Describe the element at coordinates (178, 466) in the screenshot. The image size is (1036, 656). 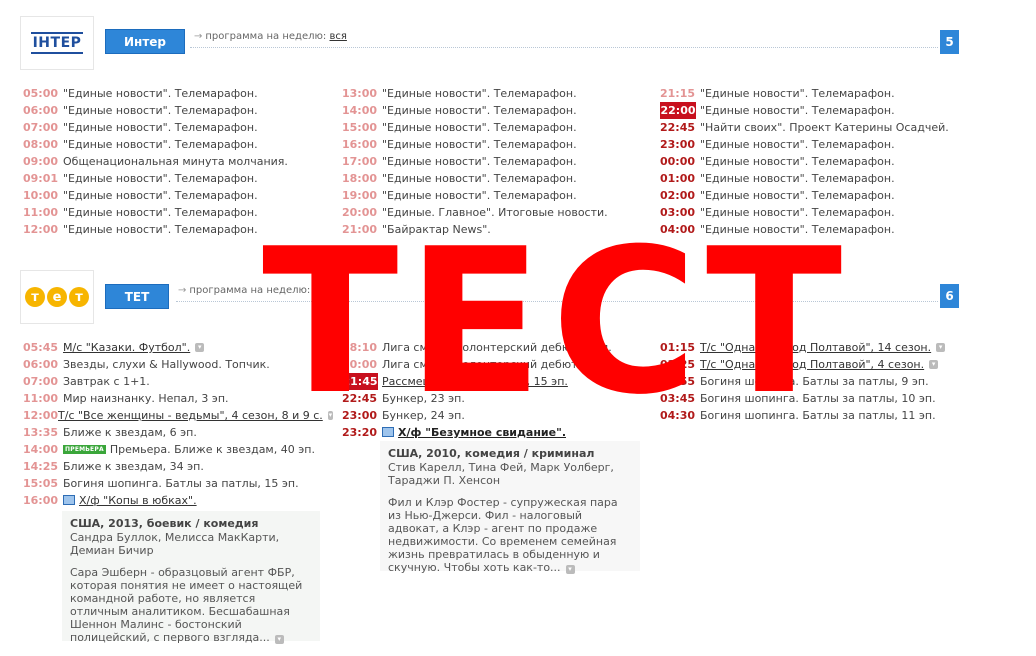
I see `list-item: 14:25 Ближе к звездам, 34 эп.` at that location.